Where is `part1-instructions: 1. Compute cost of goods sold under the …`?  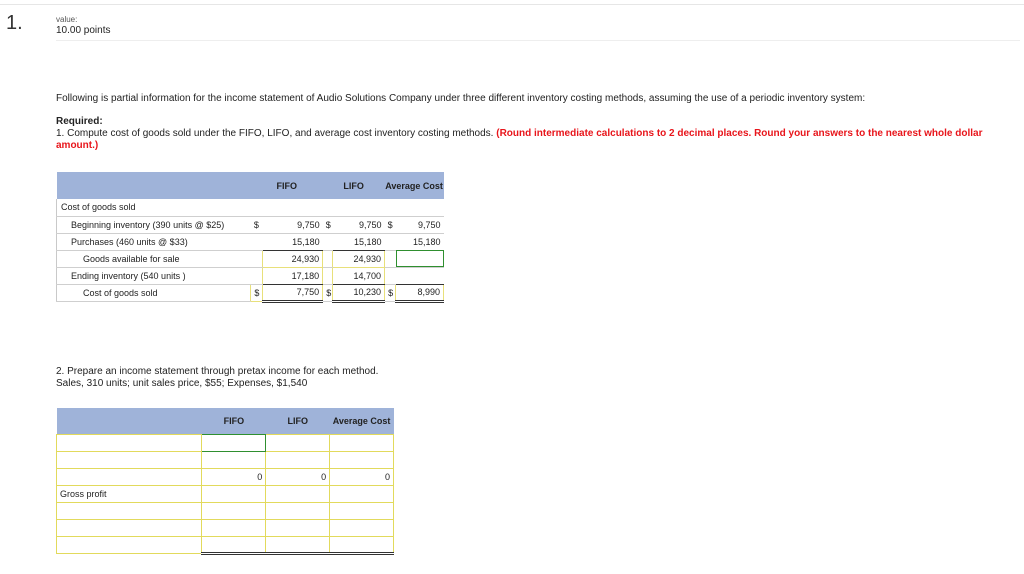
part1-instructions: 1. Compute cost of goods sold under the … is located at coordinates (536, 140).